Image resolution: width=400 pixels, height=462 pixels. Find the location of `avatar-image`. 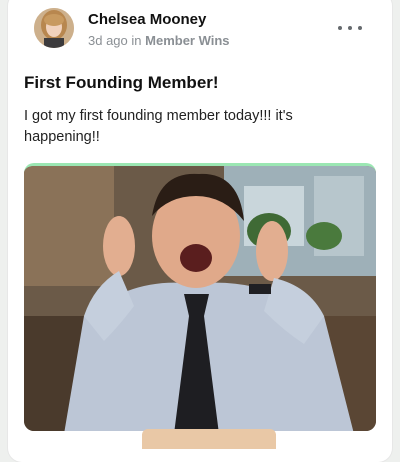

avatar-image is located at coordinates (54, 28).